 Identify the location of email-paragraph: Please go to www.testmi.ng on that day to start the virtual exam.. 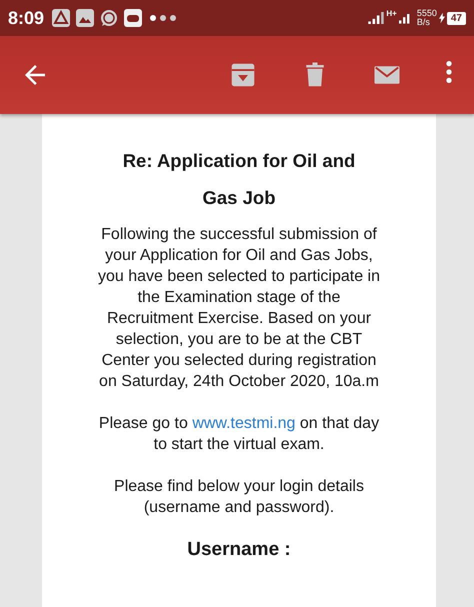
(239, 434).